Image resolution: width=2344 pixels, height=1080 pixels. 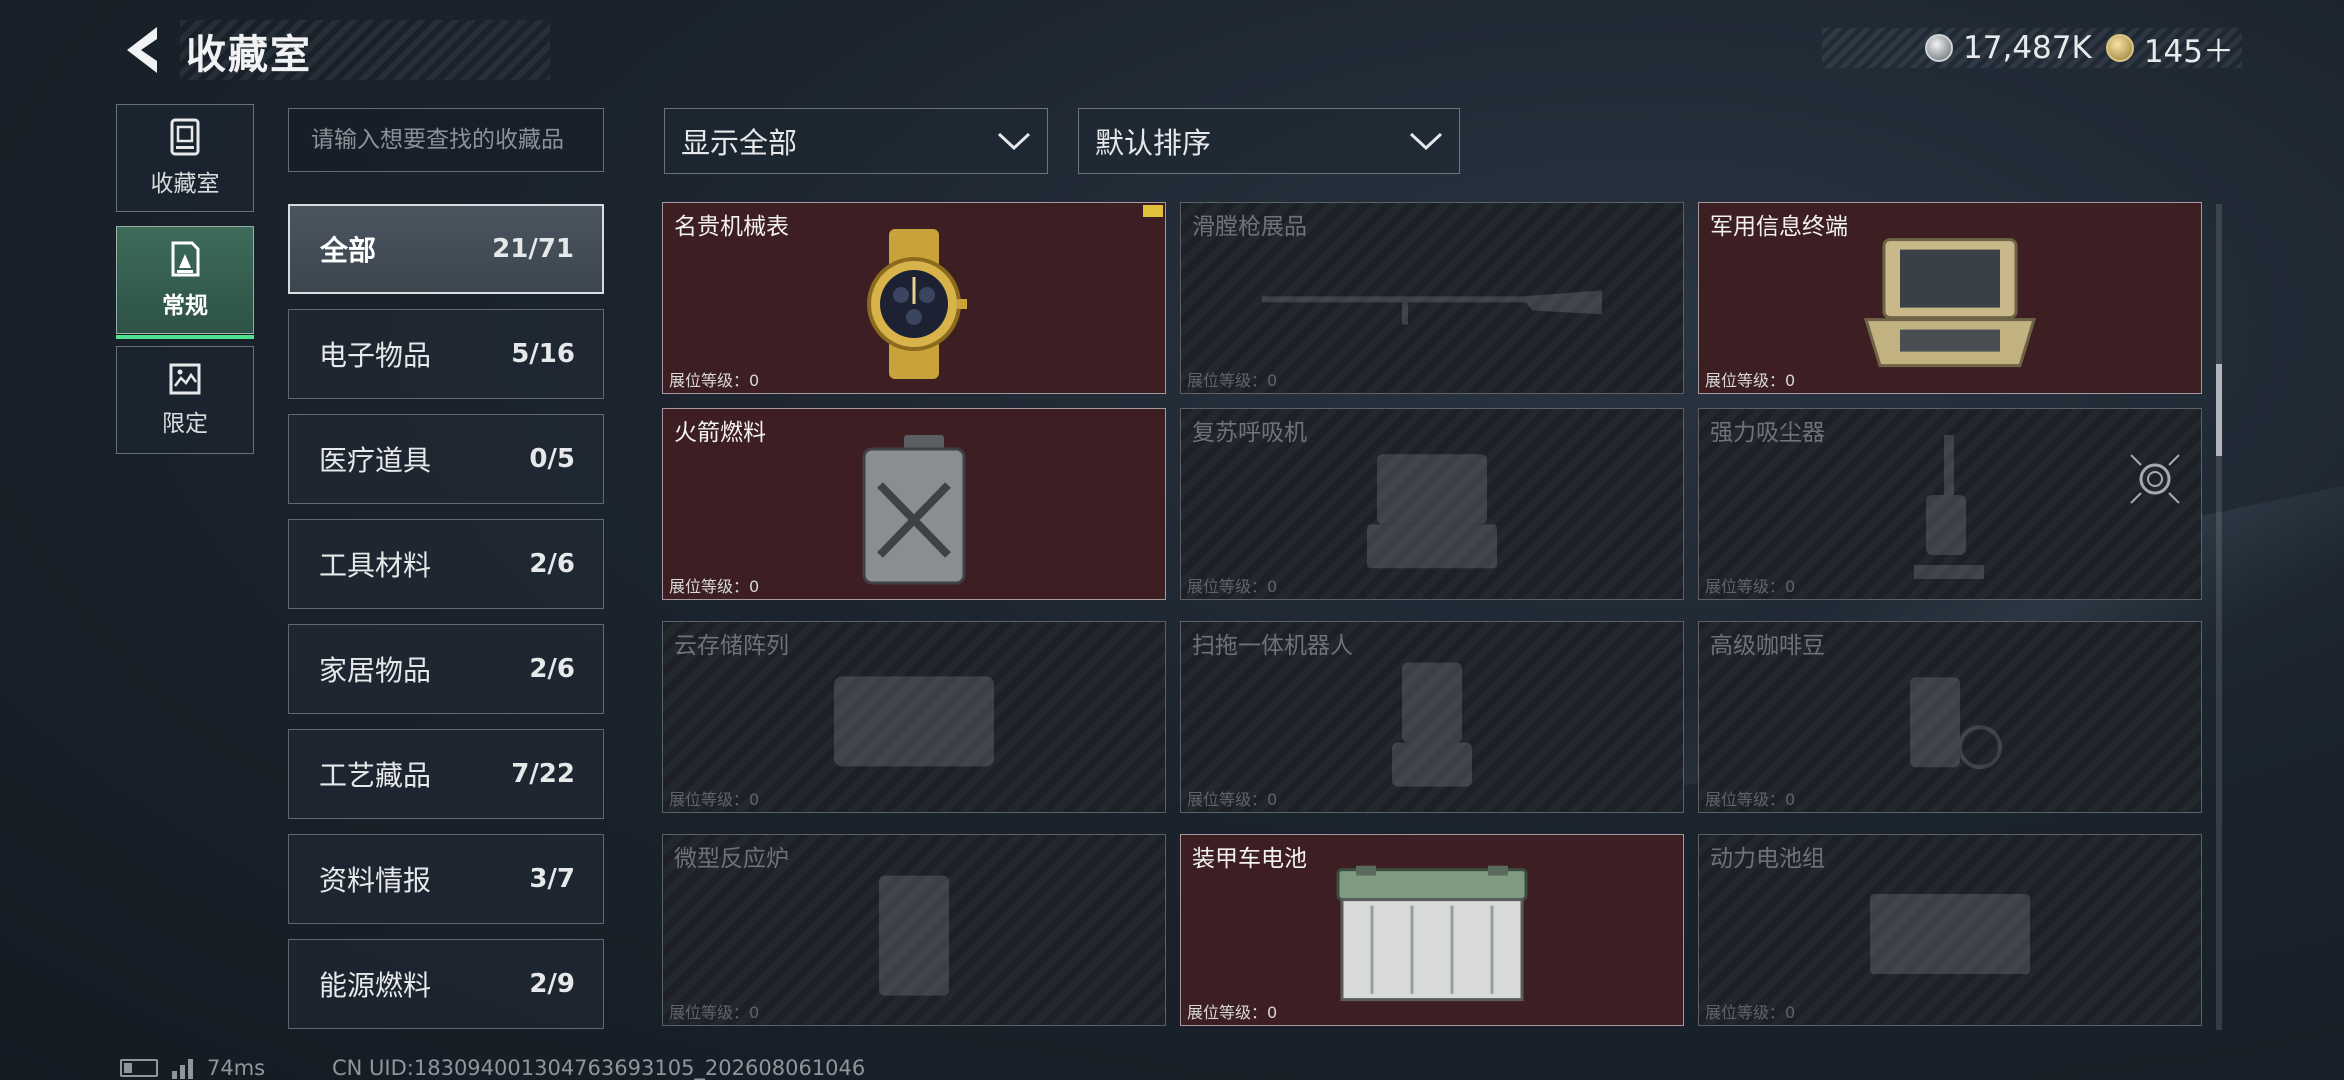 I want to click on side-tab-regular: 常规, so click(x=185, y=282).